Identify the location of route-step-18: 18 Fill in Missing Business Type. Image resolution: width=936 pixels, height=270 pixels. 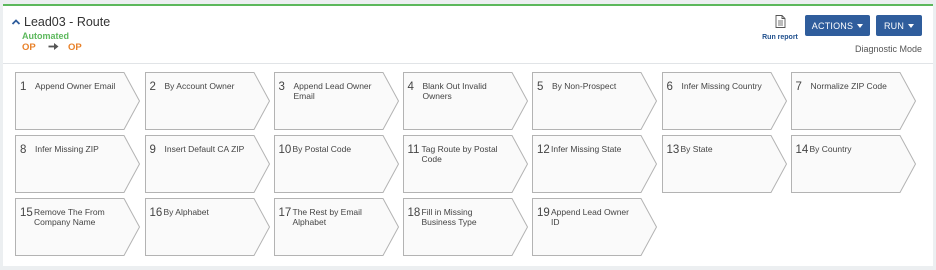
(465, 227).